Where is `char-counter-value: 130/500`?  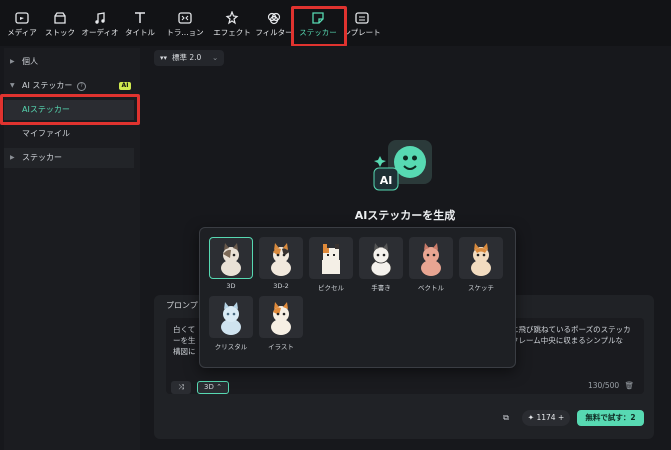 char-counter-value: 130/500 is located at coordinates (604, 385).